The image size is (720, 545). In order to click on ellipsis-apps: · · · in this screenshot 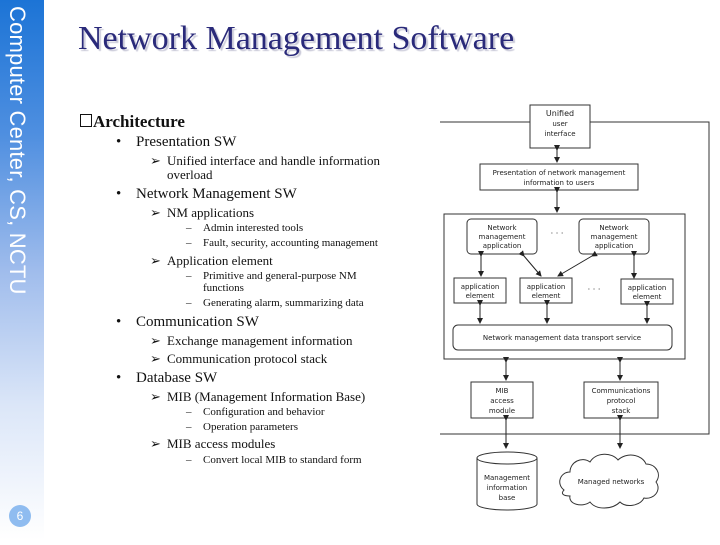, I will do `click(557, 233)`.